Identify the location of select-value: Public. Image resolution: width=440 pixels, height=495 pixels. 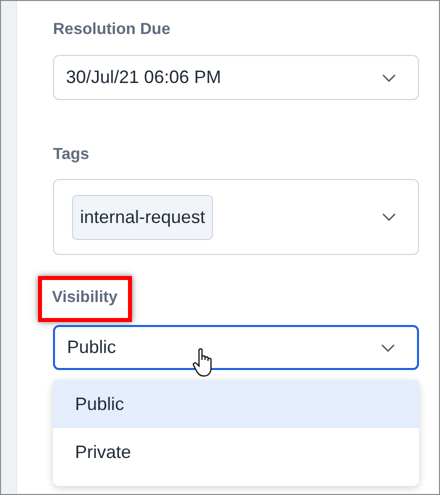
(91, 347).